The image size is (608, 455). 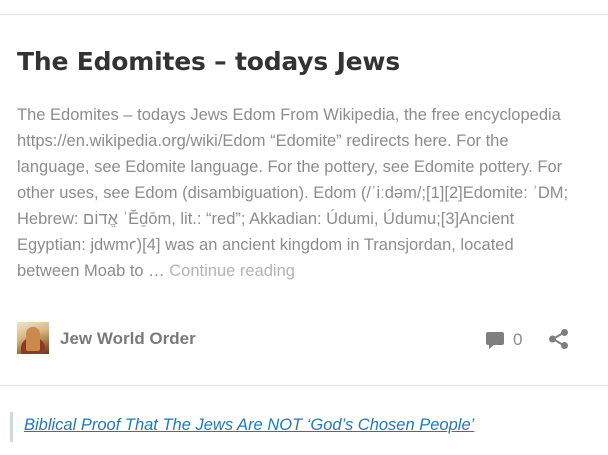 I want to click on share-icon, so click(x=559, y=339).